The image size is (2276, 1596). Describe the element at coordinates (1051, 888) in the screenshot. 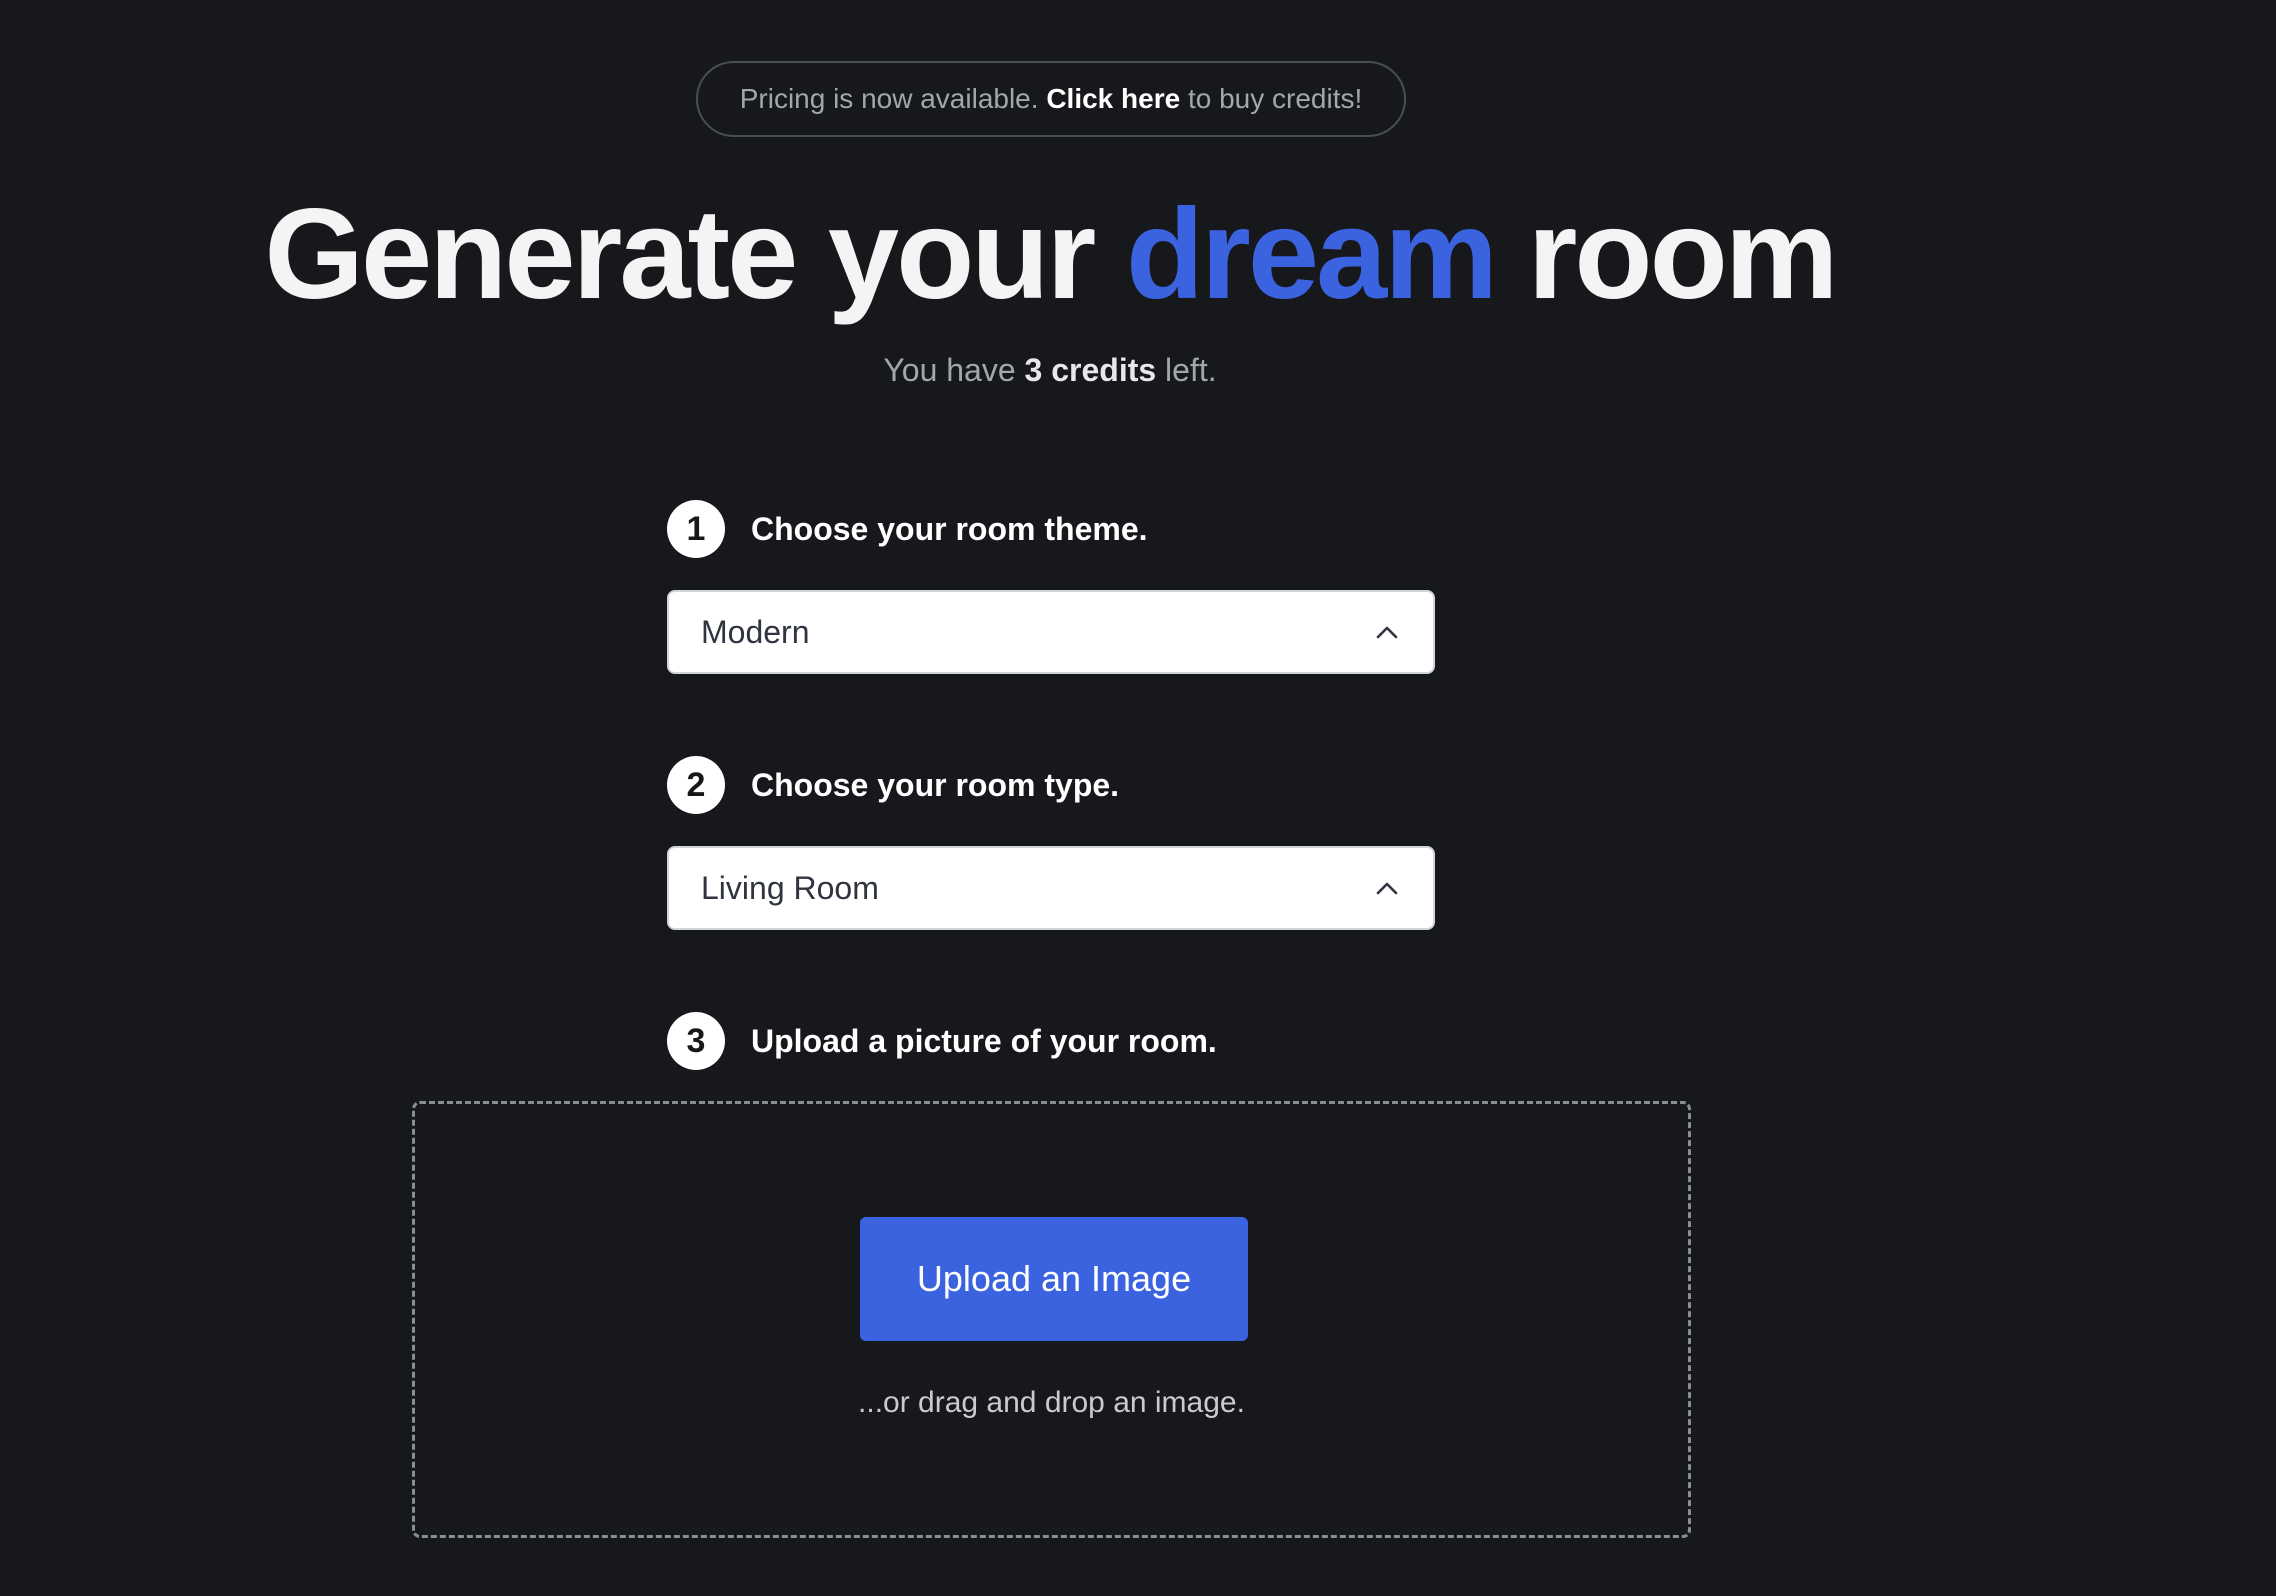

I see `room-type-select: Living Room` at that location.